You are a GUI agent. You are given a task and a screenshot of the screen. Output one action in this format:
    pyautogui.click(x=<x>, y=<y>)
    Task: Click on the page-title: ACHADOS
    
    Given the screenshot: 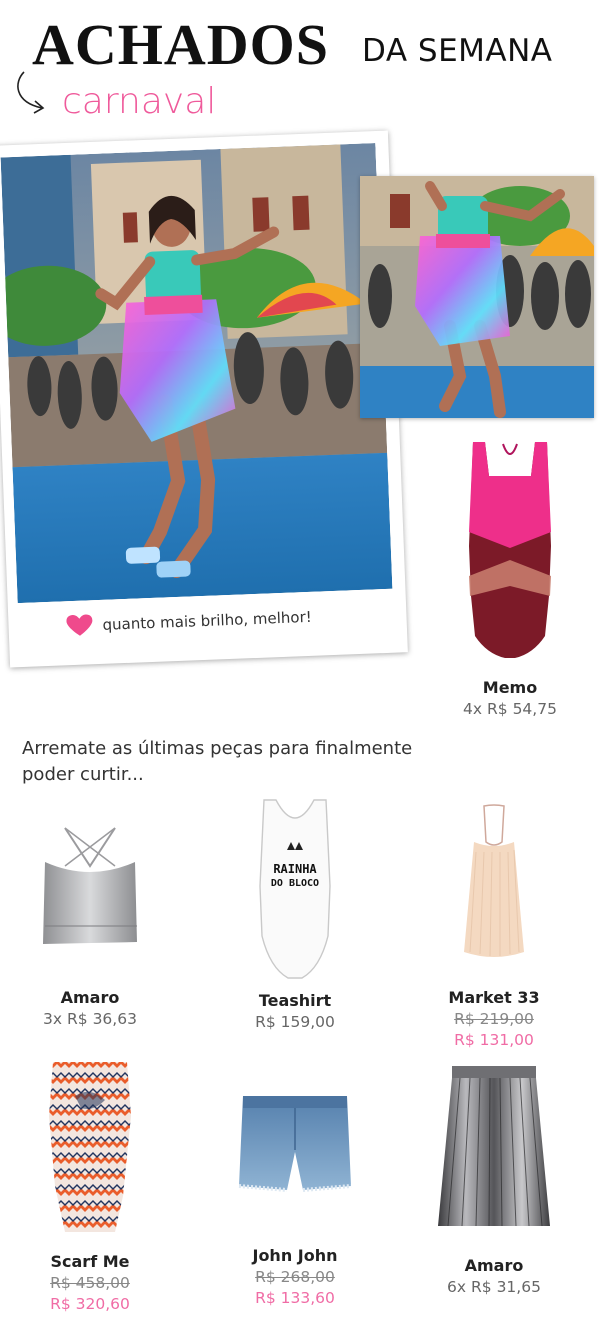 What is the action you would take?
    pyautogui.click(x=181, y=44)
    